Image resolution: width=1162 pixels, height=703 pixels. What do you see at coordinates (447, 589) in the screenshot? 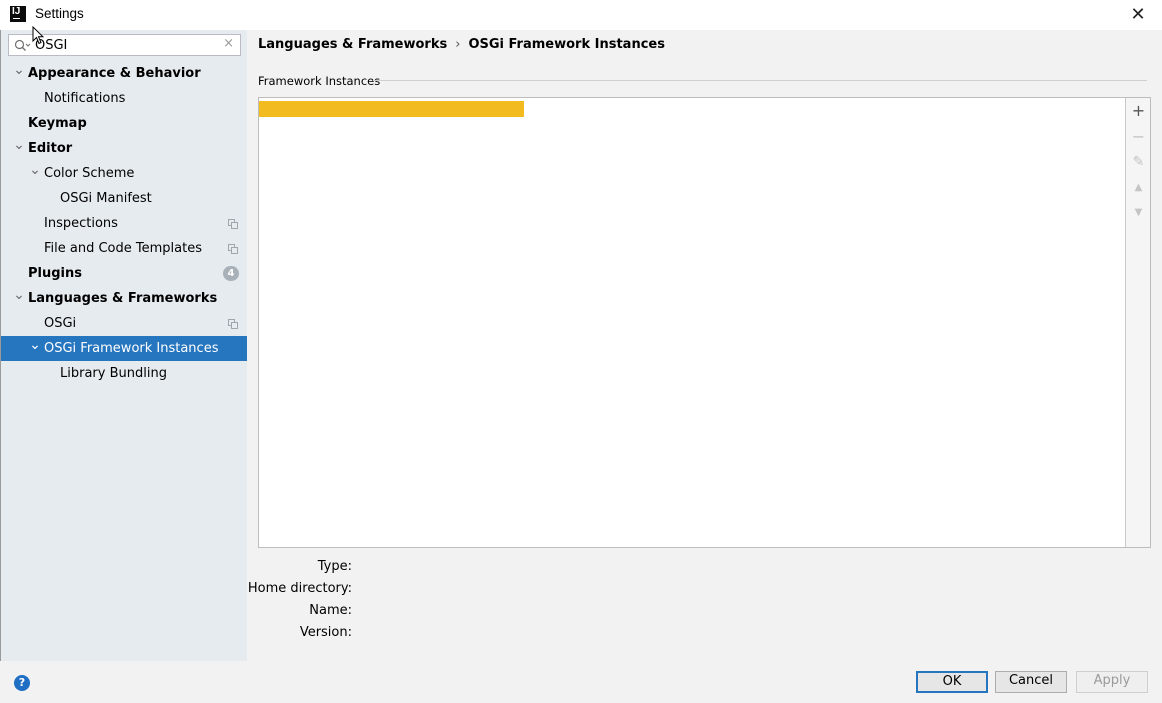
I see `property-row: Home directory:` at bounding box center [447, 589].